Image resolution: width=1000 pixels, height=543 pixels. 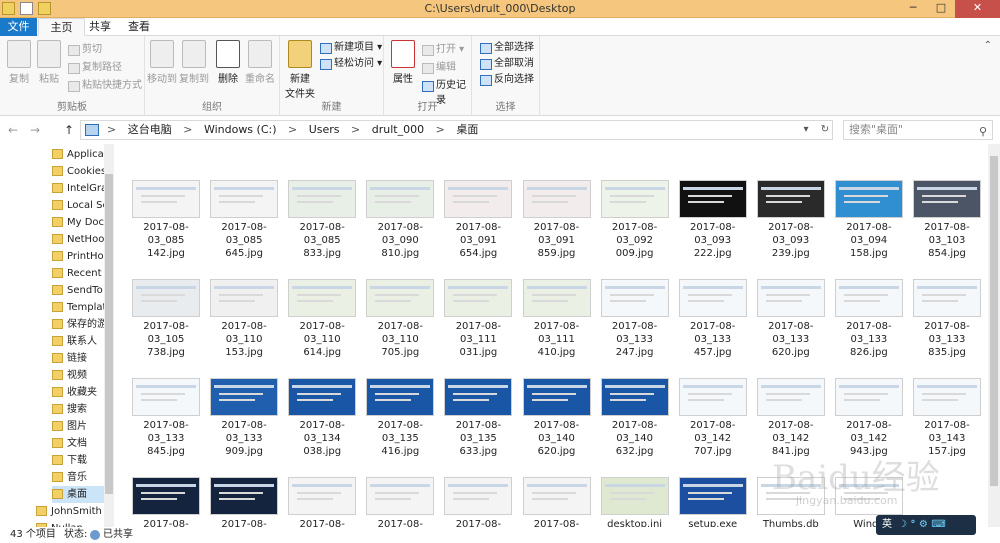 What do you see at coordinates (78, 188) in the screenshot?
I see `sidebar-item: IntelGrap` at bounding box center [78, 188].